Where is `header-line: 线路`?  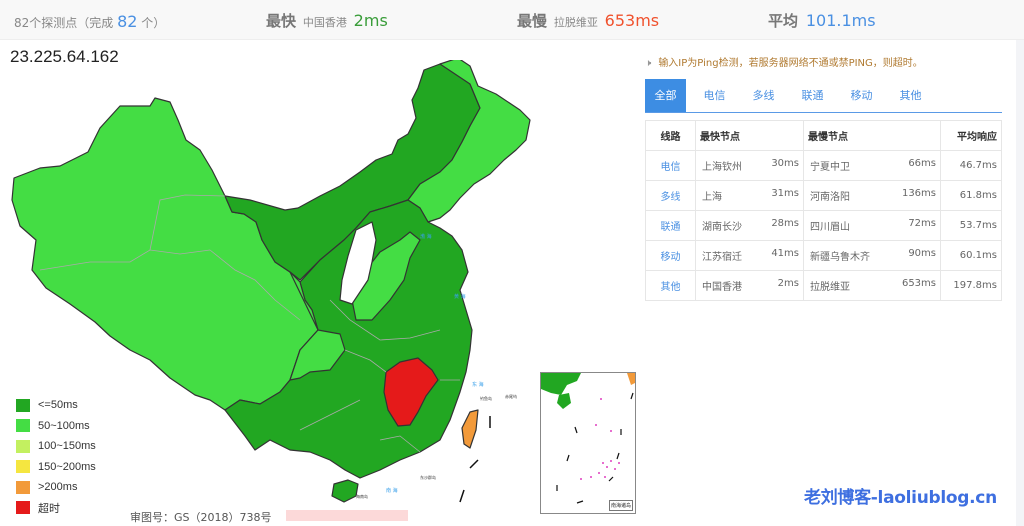 header-line: 线路 is located at coordinates (670, 135).